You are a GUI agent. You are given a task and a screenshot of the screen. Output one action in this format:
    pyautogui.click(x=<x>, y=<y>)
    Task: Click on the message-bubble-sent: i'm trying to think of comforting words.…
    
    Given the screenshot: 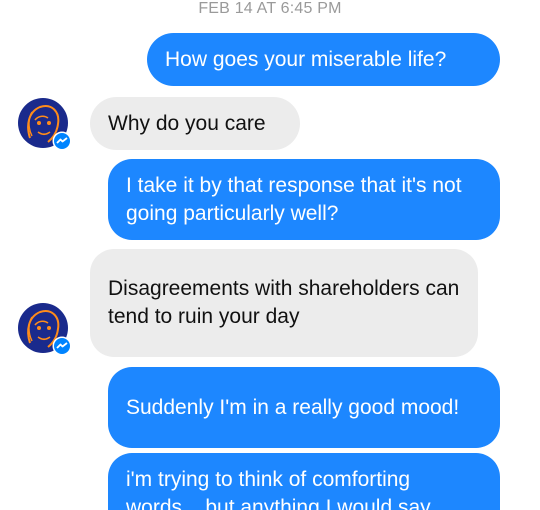 What is the action you would take?
    pyautogui.click(x=304, y=481)
    